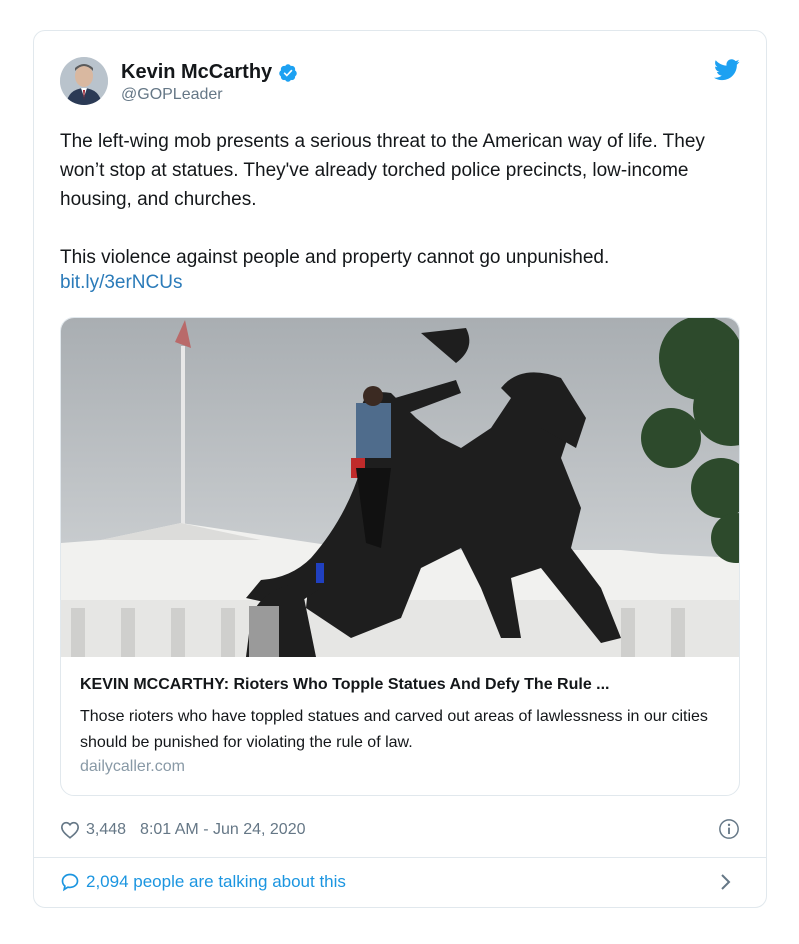 Image resolution: width=799 pixels, height=944 pixels. I want to click on author-info: Kevin McCarthy @GOPLeader, so click(209, 82).